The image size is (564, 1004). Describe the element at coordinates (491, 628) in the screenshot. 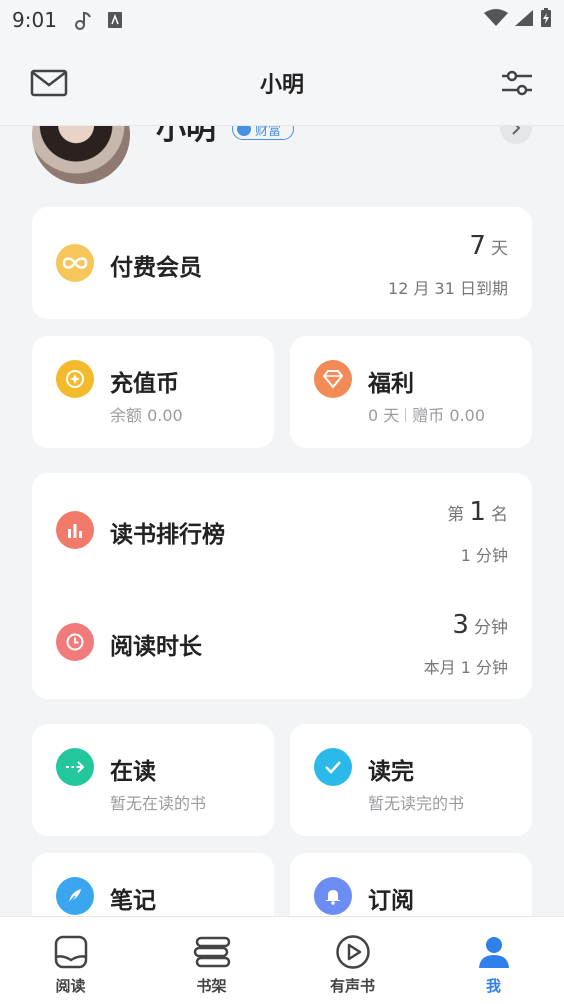

I see `reading-time-unit: 分钟` at that location.